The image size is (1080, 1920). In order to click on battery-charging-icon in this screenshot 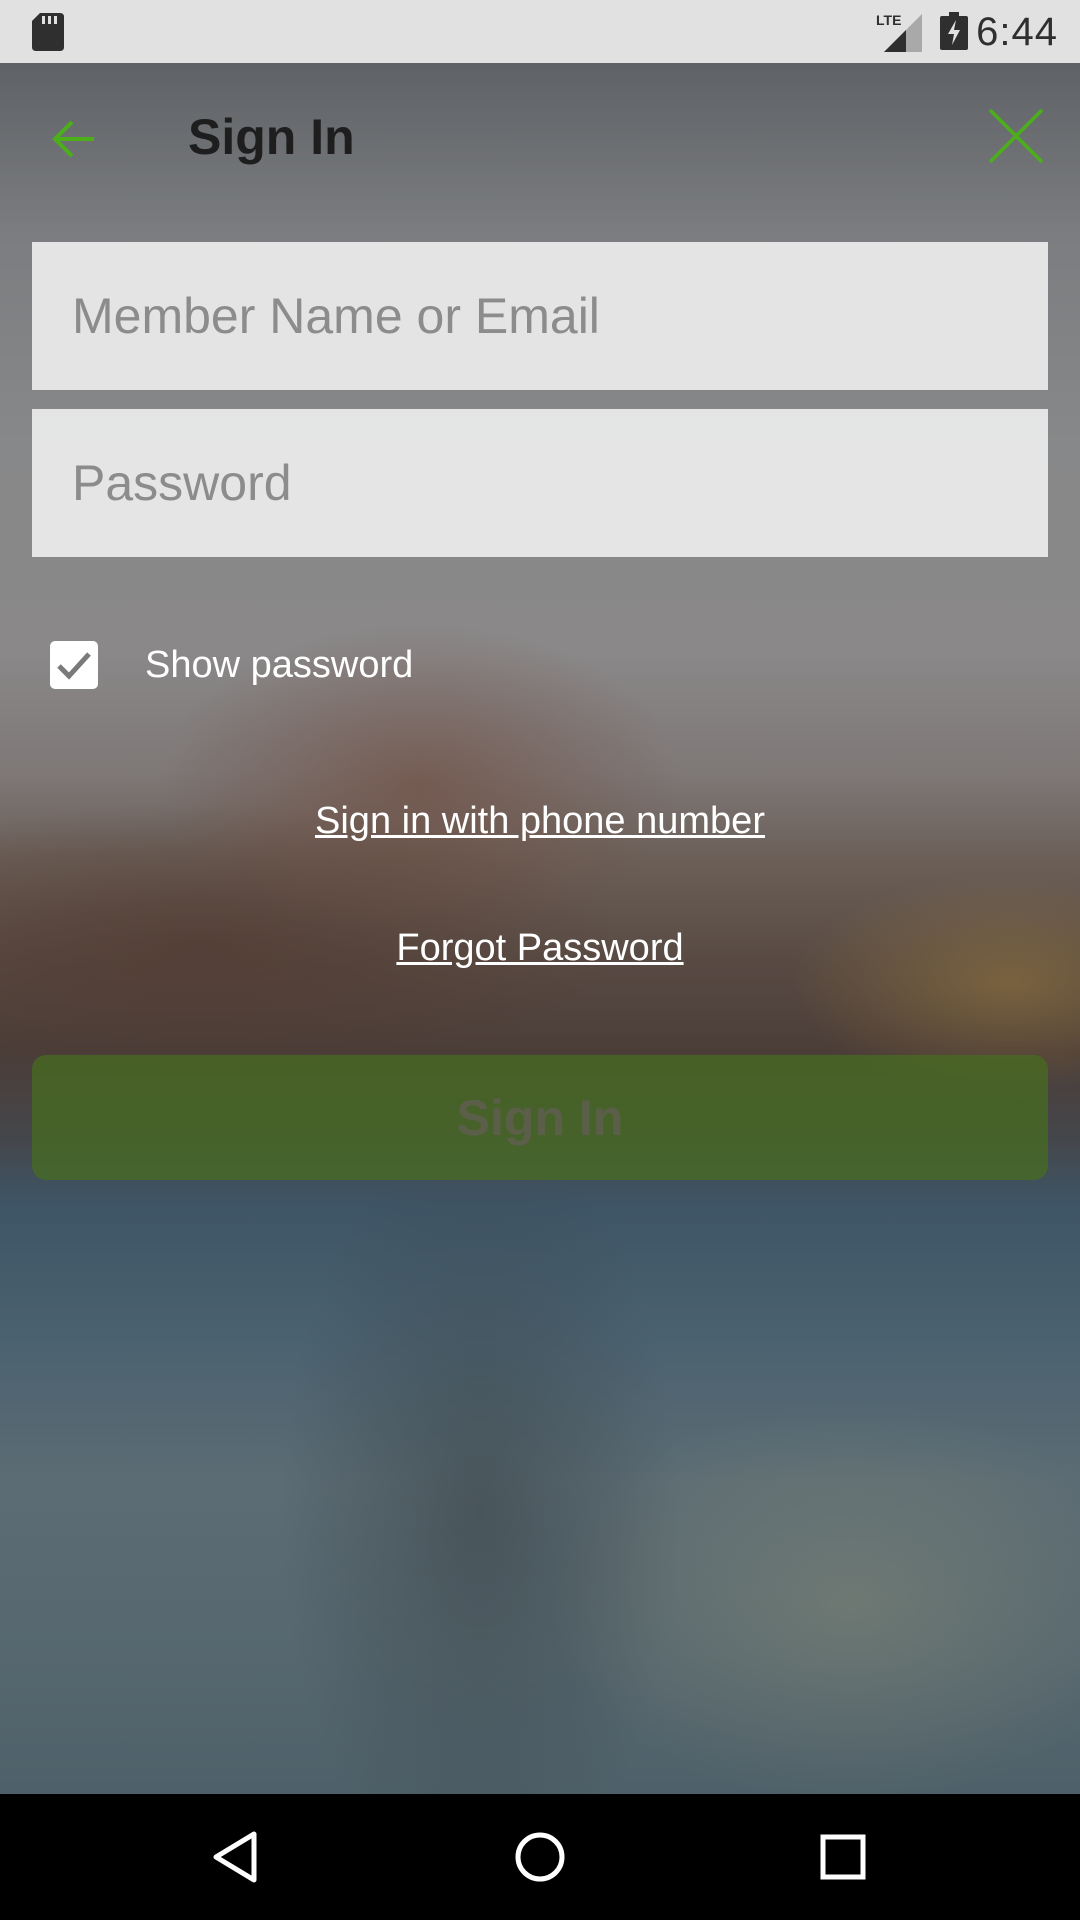, I will do `click(954, 31)`.